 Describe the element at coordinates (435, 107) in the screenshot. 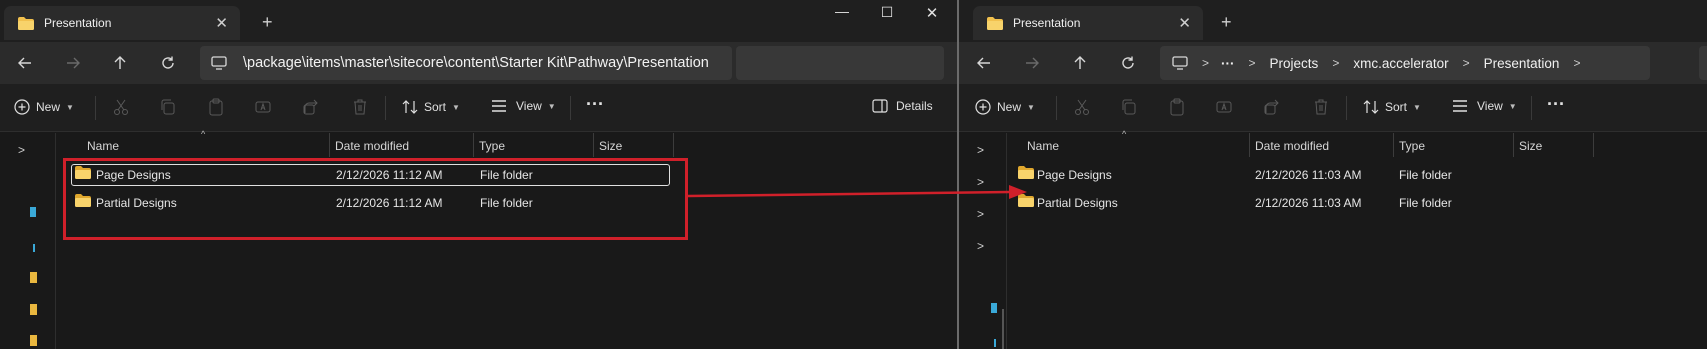

I see `sort-label: Sort` at that location.